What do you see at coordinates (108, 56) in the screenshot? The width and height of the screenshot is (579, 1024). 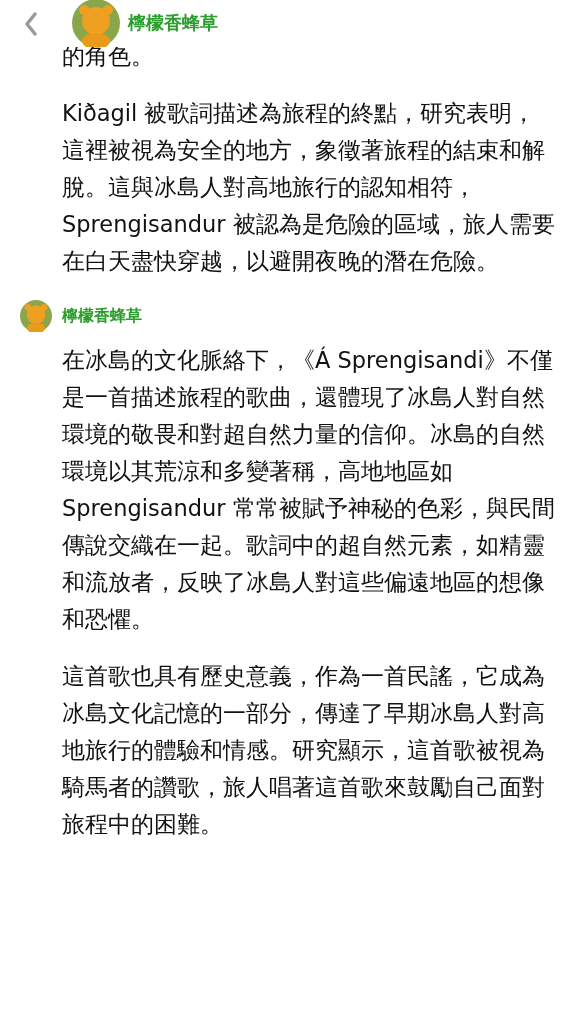 I see `message-text: 的角色。` at bounding box center [108, 56].